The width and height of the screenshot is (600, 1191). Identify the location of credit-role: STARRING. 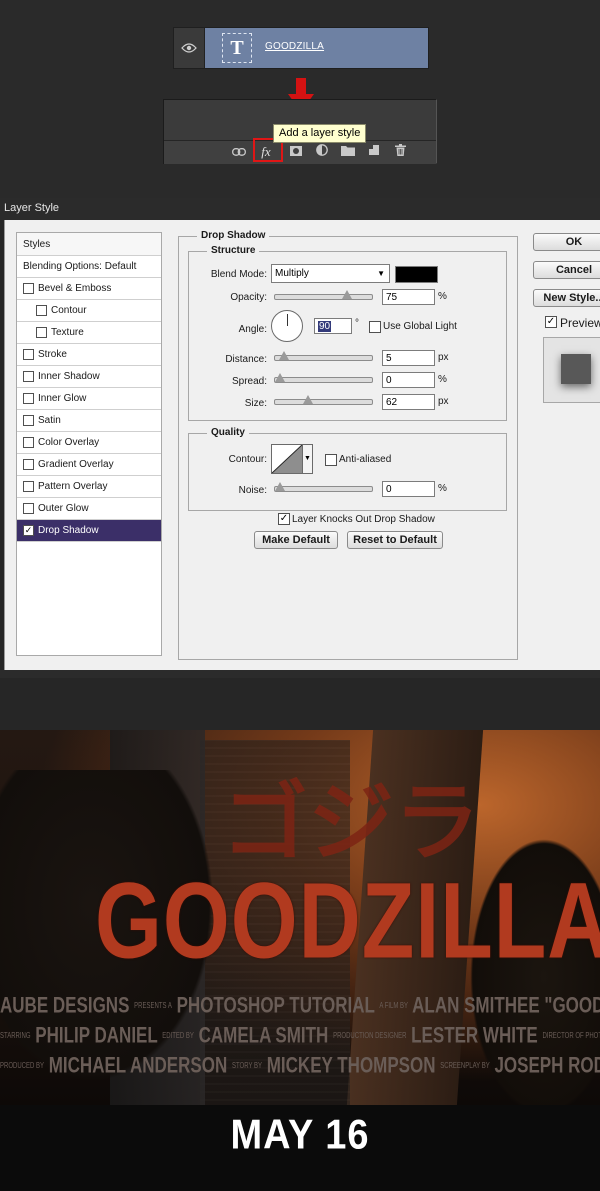
(15, 1036).